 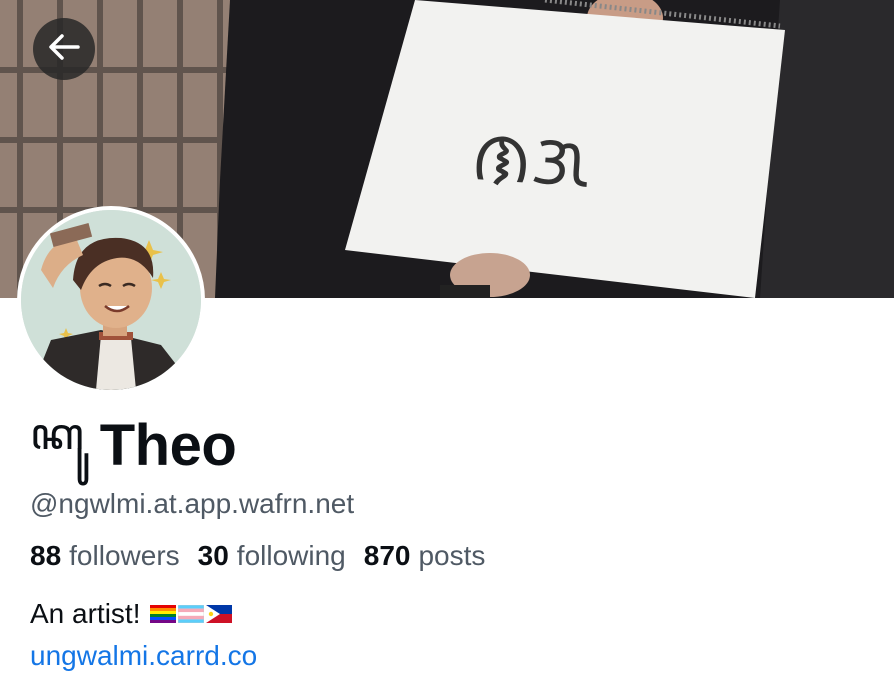 I want to click on posts-label: posts, so click(x=452, y=555).